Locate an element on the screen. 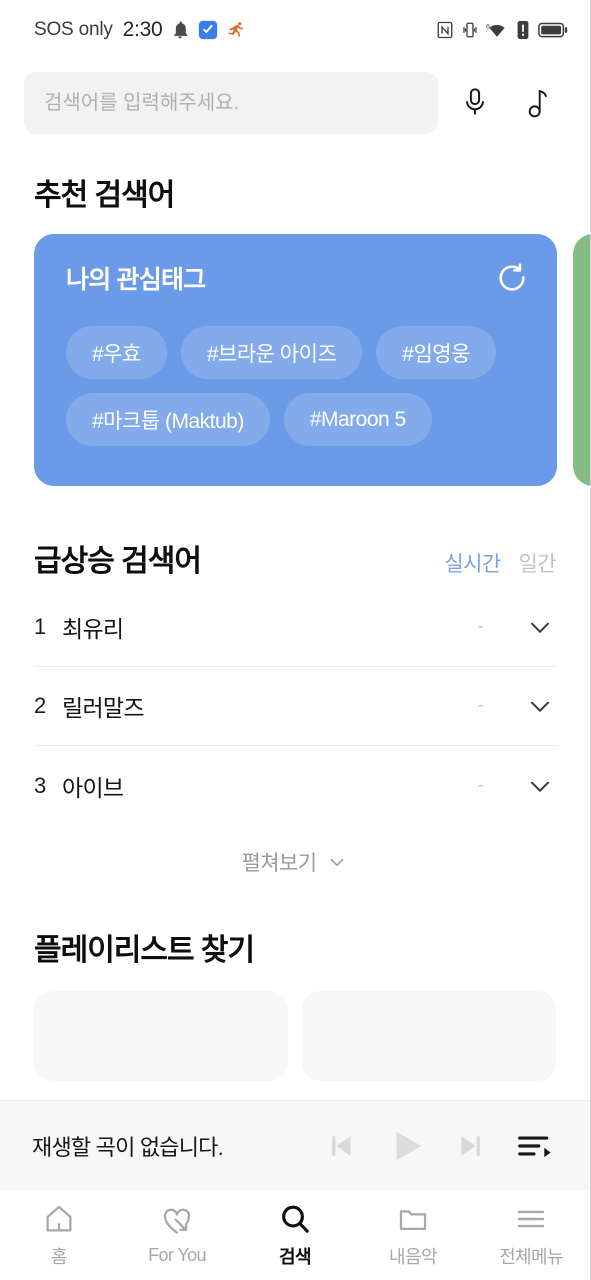 The width and height of the screenshot is (591, 1280). expand-list-button: 펼쳐보기 is located at coordinates (295, 862).